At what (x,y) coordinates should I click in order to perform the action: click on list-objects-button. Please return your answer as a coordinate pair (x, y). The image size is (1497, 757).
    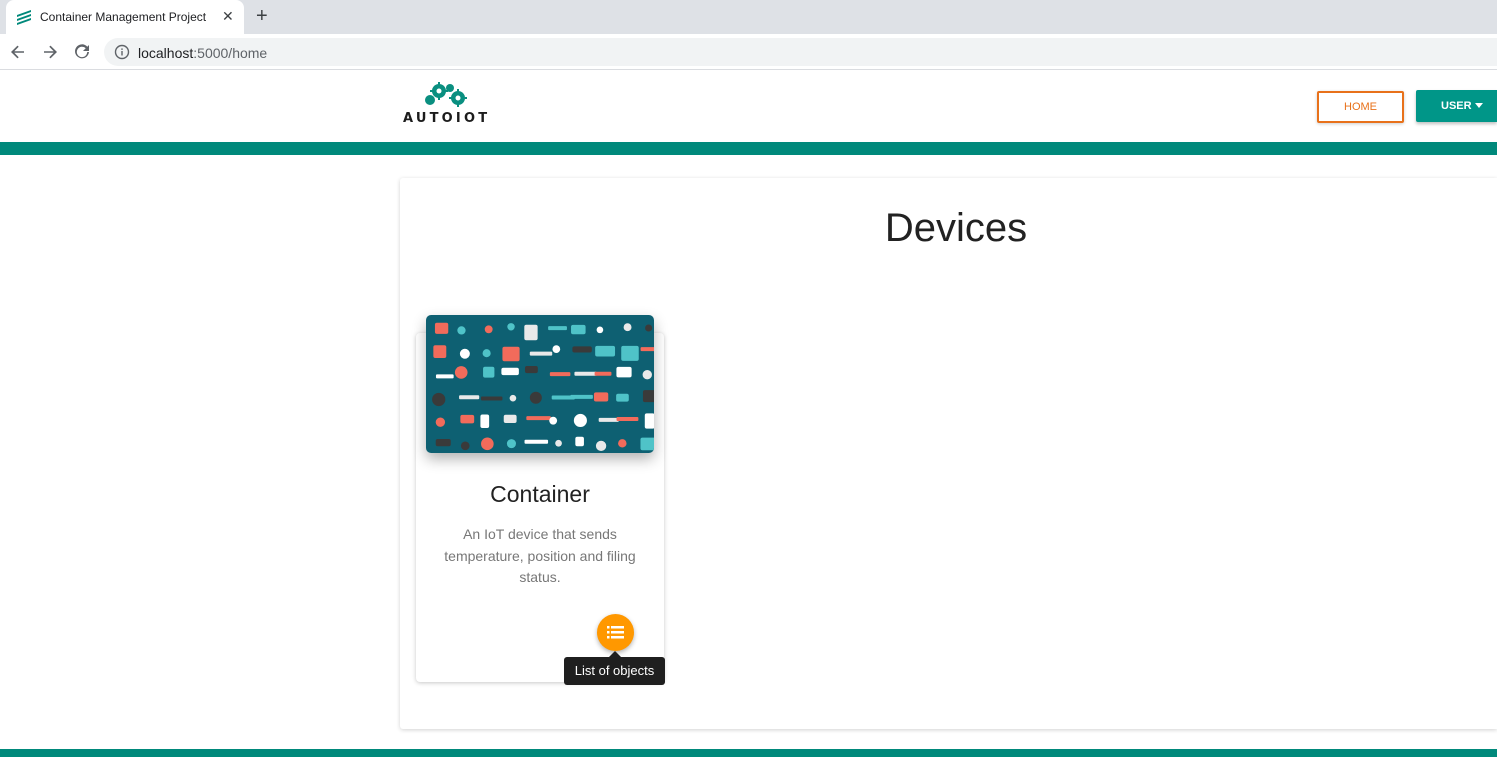
    Looking at the image, I should click on (615, 632).